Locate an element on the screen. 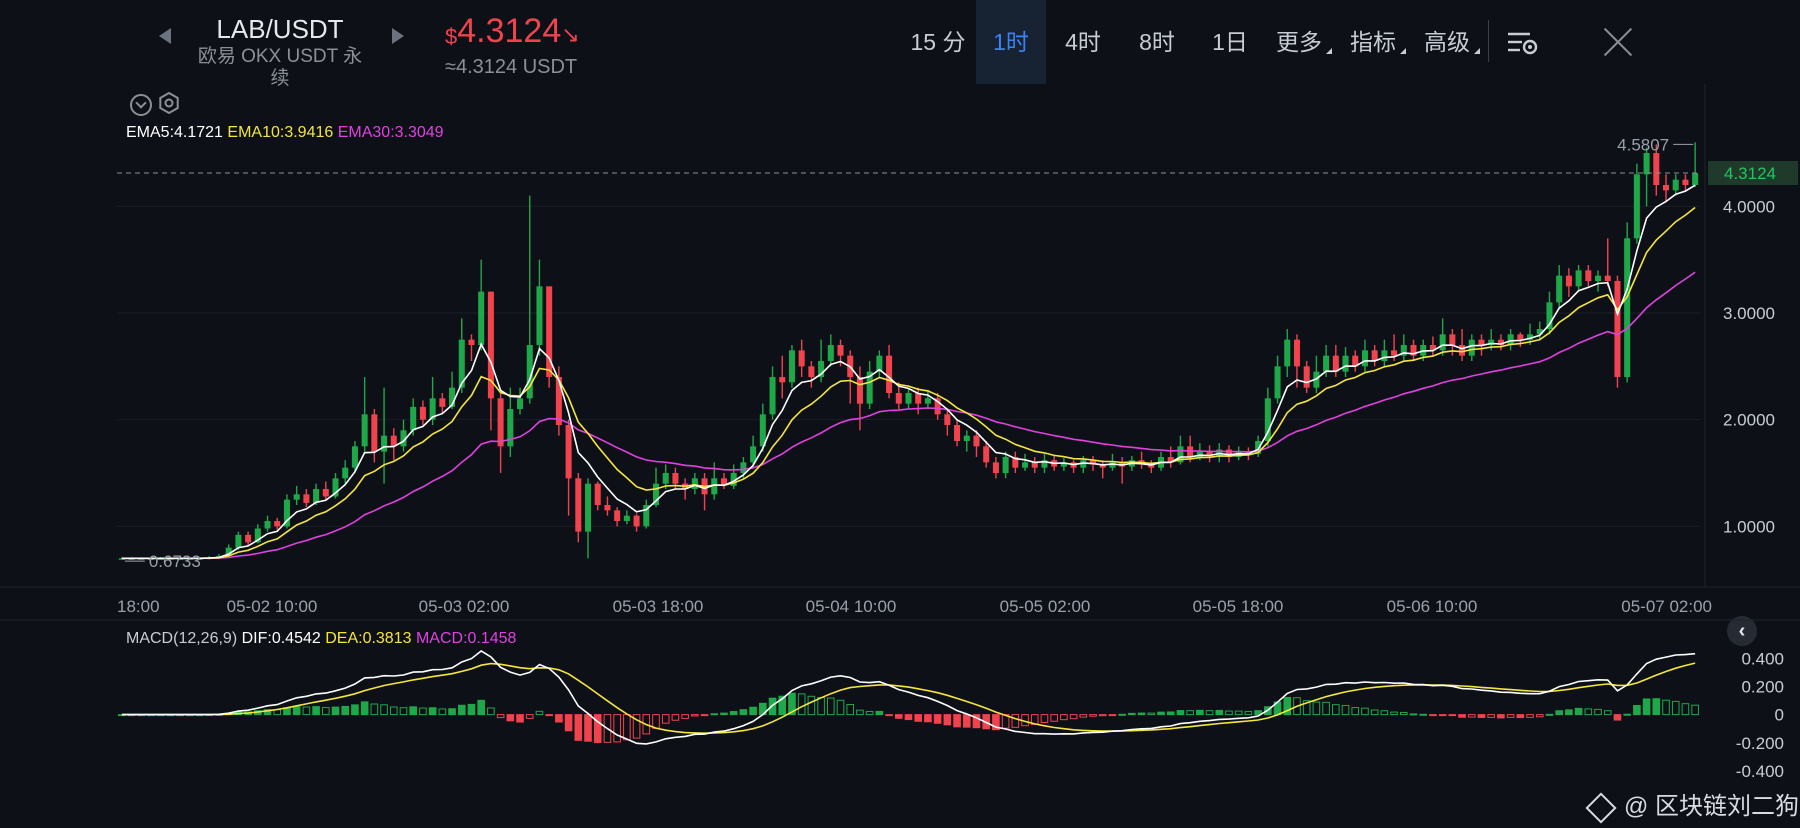 This screenshot has width=1800, height=828. time-axis-label: 18:00 is located at coordinates (138, 606).